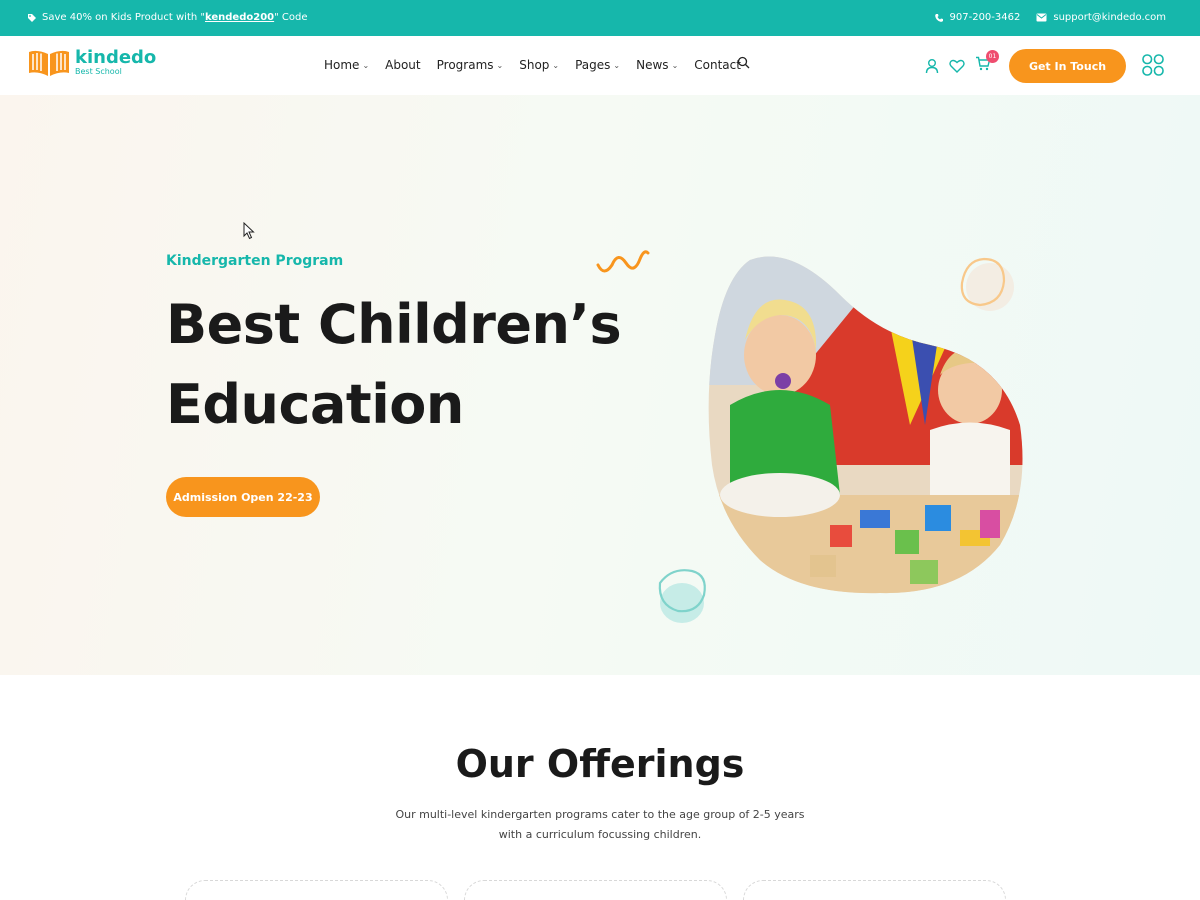  I want to click on promo-code-link: kendedo200, so click(239, 17).